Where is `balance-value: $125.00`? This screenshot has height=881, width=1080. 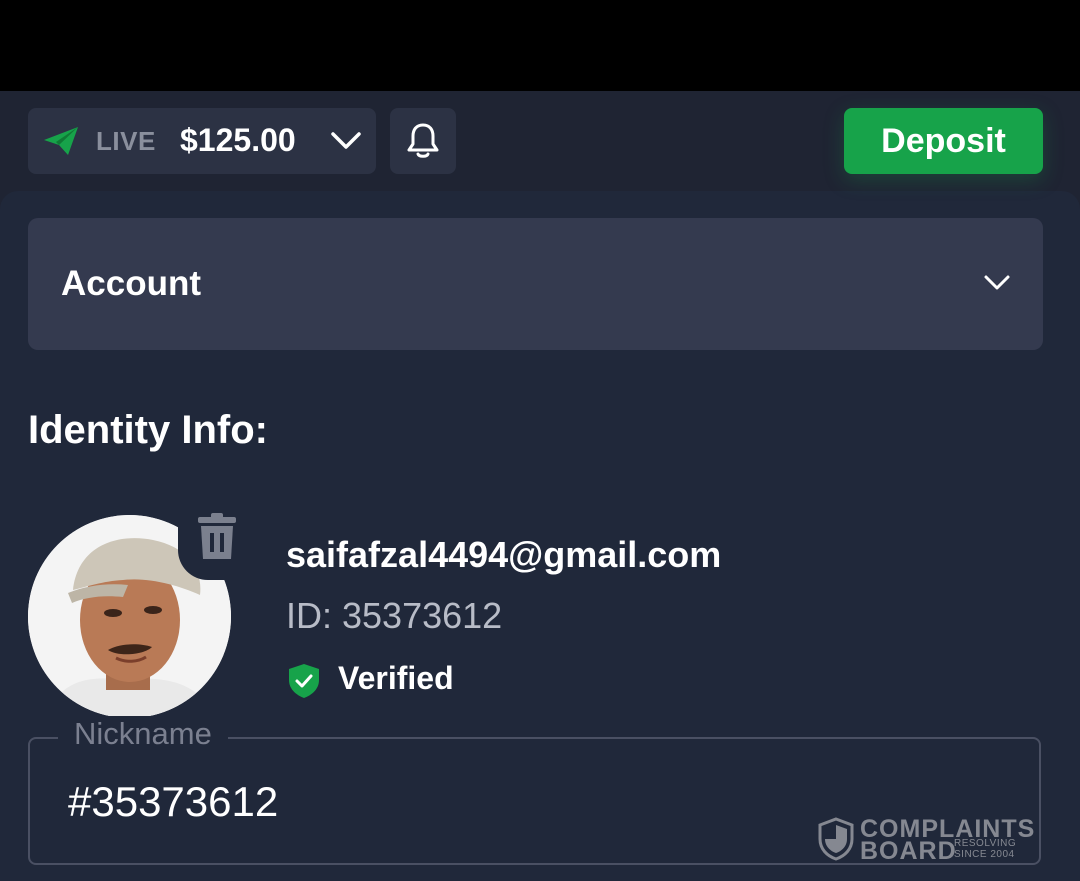
balance-value: $125.00 is located at coordinates (238, 140).